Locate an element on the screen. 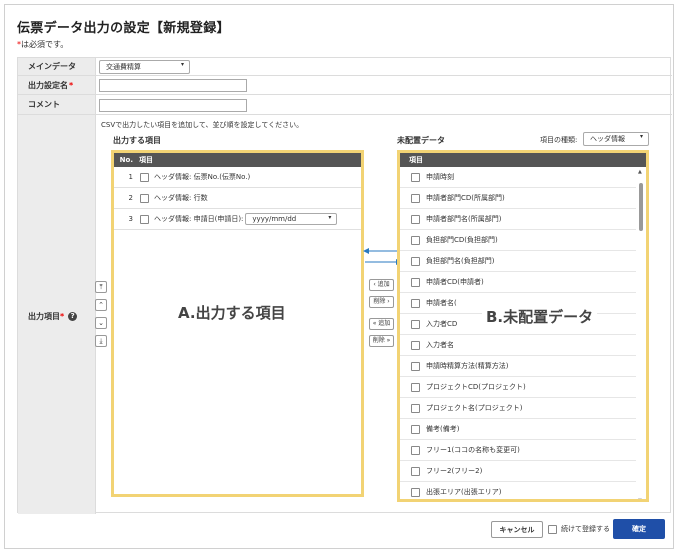 Image resolution: width=678 pixels, height=553 pixels. list-item: 備考(備考) is located at coordinates (518, 429).